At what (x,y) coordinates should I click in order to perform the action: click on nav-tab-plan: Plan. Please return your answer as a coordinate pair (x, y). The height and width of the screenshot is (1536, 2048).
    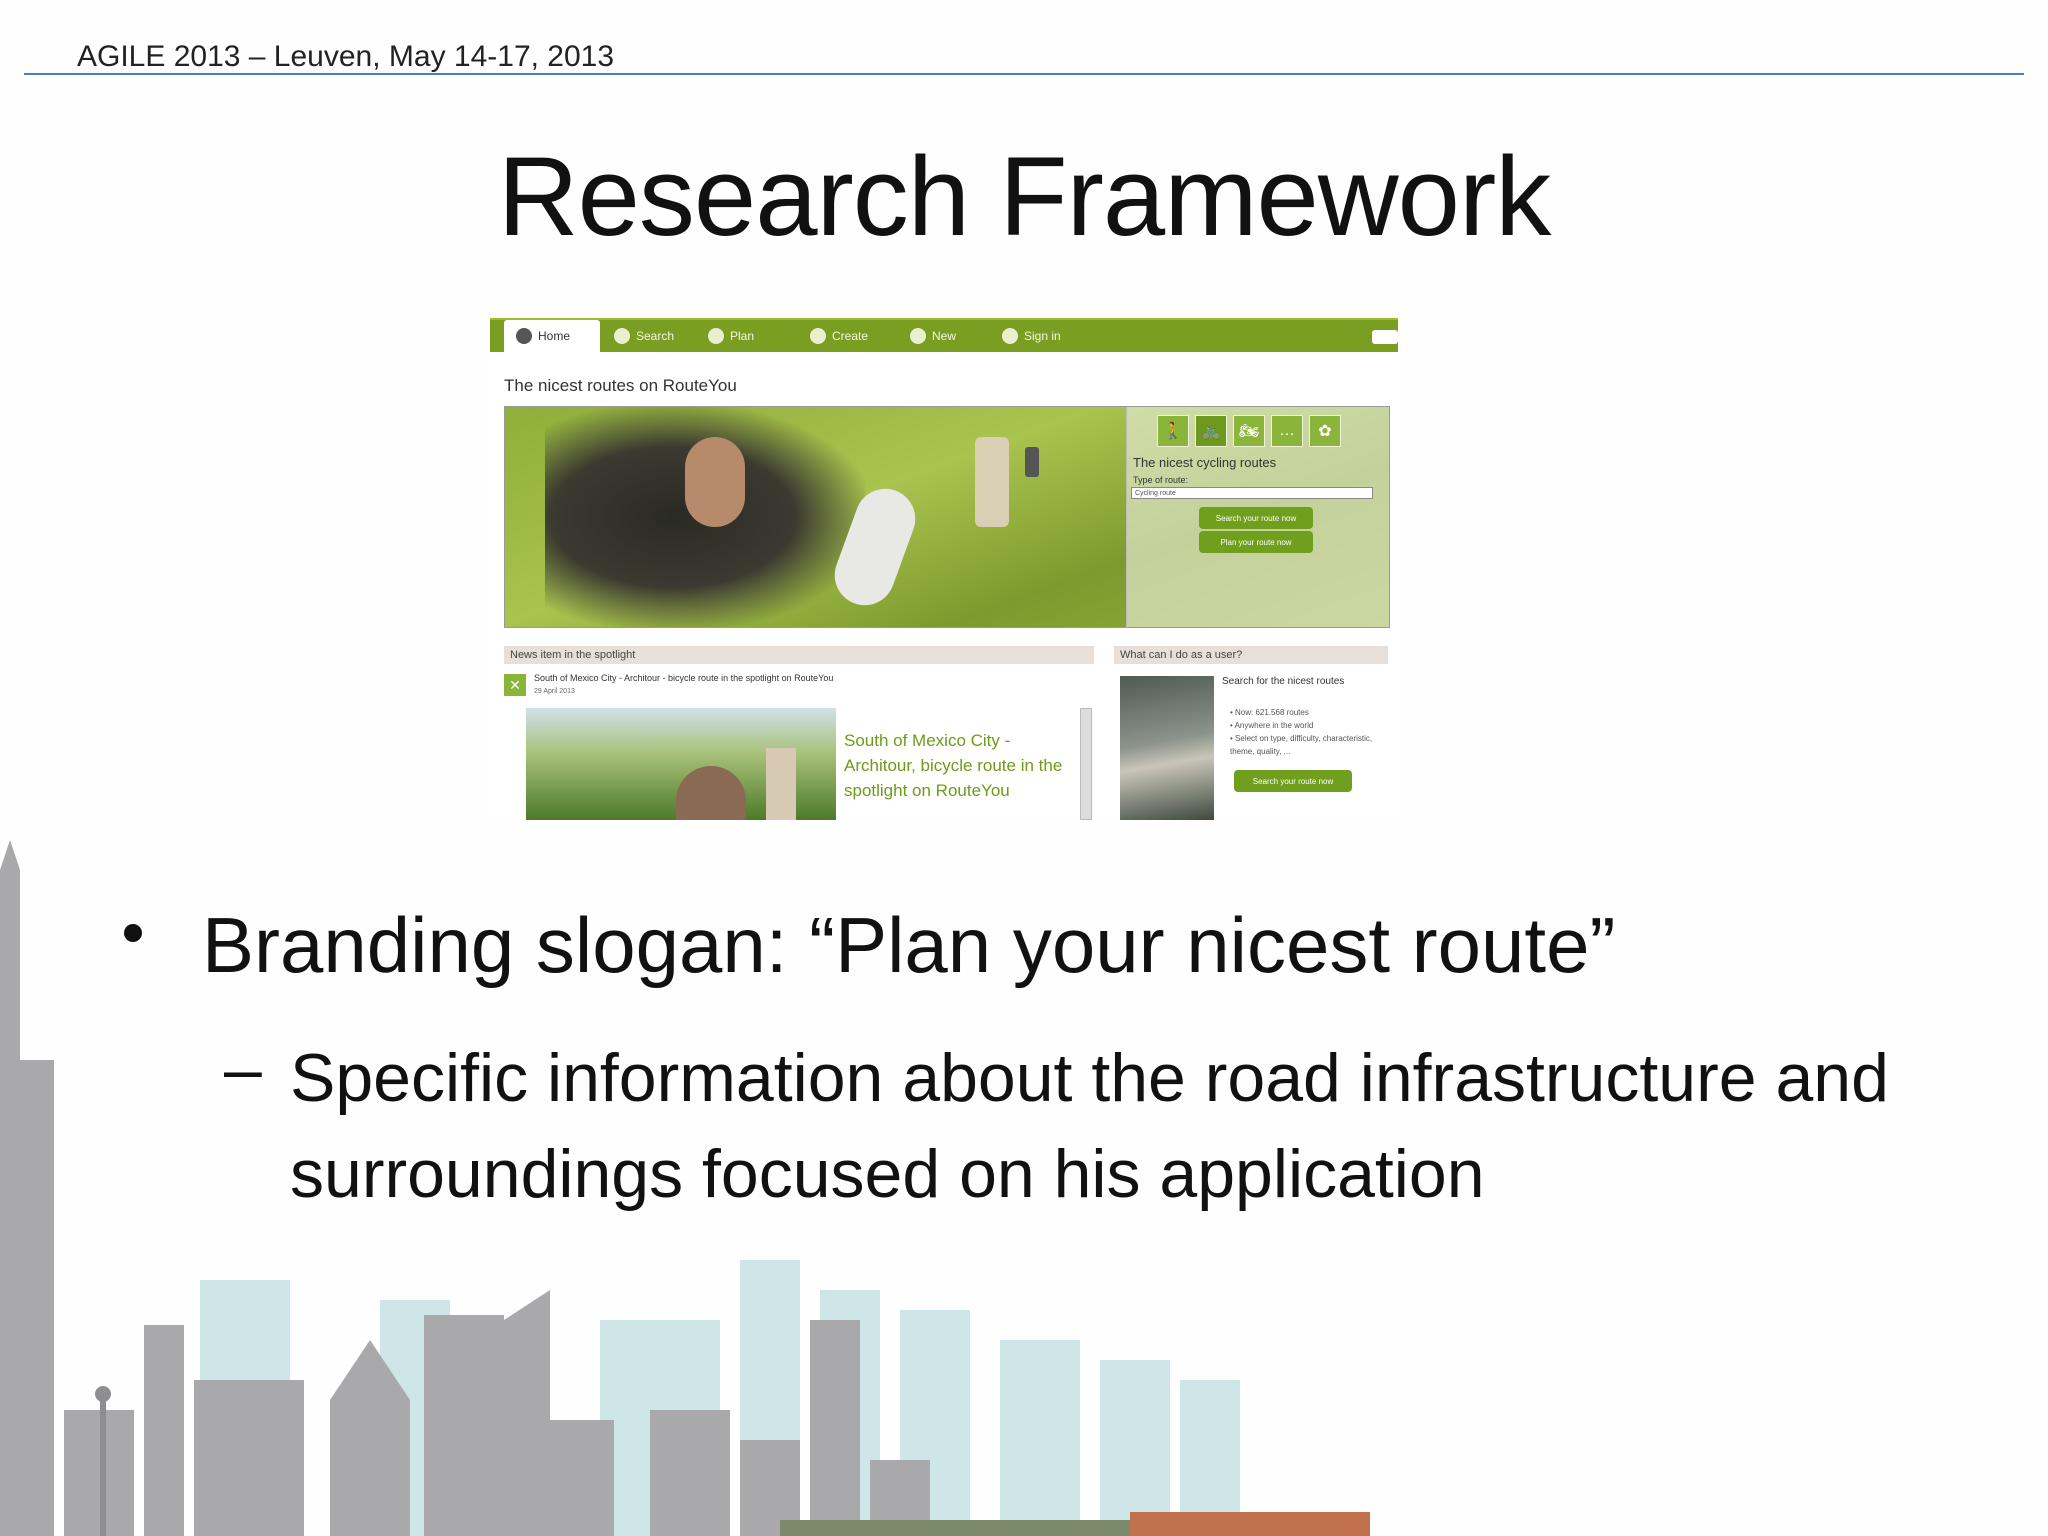
    Looking at the image, I should click on (731, 336).